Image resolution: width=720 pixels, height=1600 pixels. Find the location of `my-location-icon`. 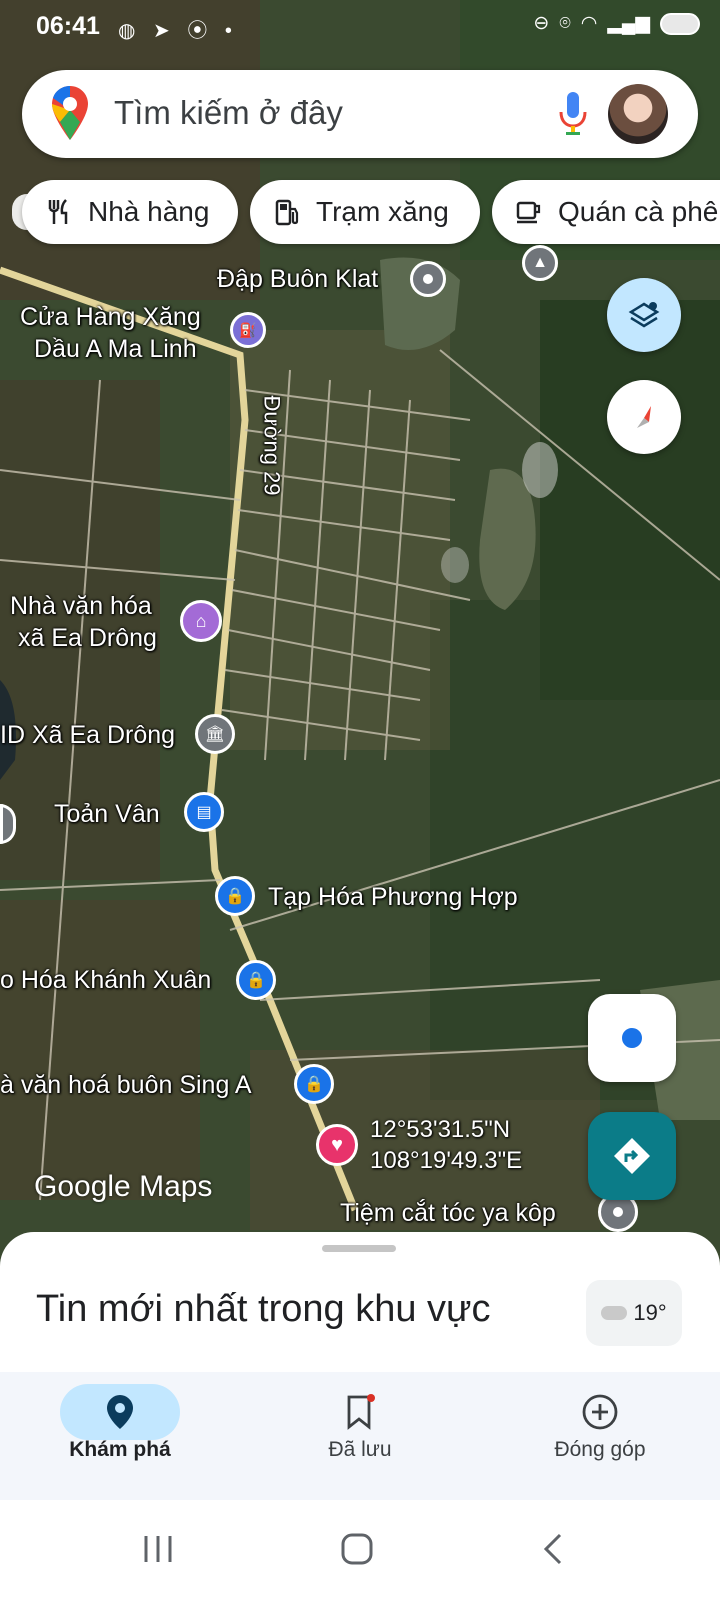

my-location-icon is located at coordinates (632, 1038).